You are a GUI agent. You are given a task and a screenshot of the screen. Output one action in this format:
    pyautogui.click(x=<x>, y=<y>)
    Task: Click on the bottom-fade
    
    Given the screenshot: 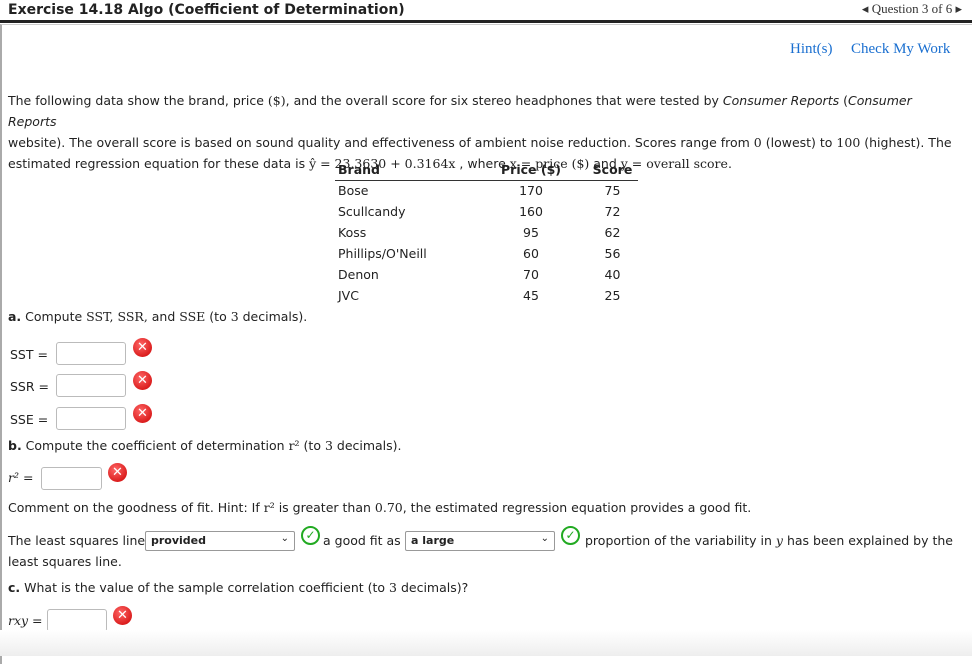 What is the action you would take?
    pyautogui.click(x=486, y=643)
    